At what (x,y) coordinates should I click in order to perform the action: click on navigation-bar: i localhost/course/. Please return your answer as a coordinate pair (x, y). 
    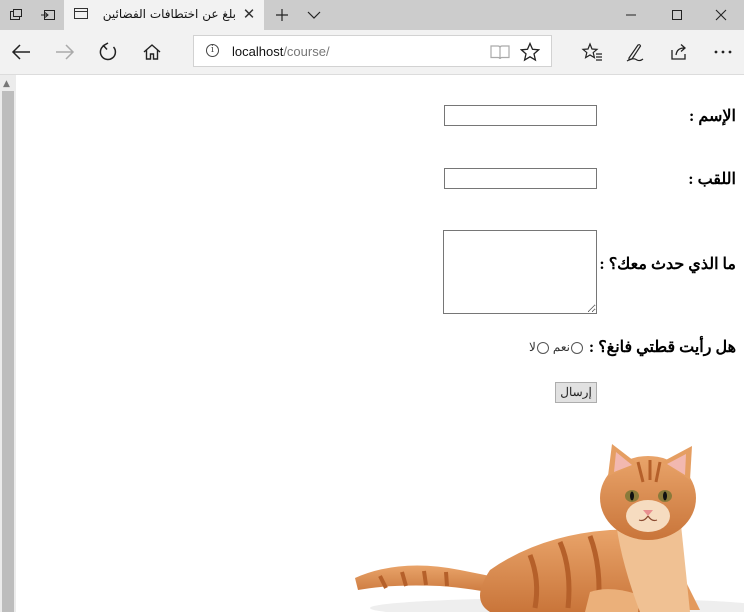
    Looking at the image, I should click on (372, 52).